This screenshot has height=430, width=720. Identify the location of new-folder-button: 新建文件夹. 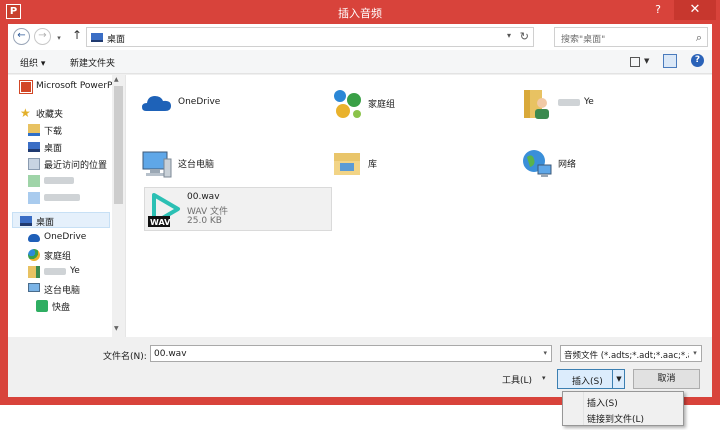
(92, 62).